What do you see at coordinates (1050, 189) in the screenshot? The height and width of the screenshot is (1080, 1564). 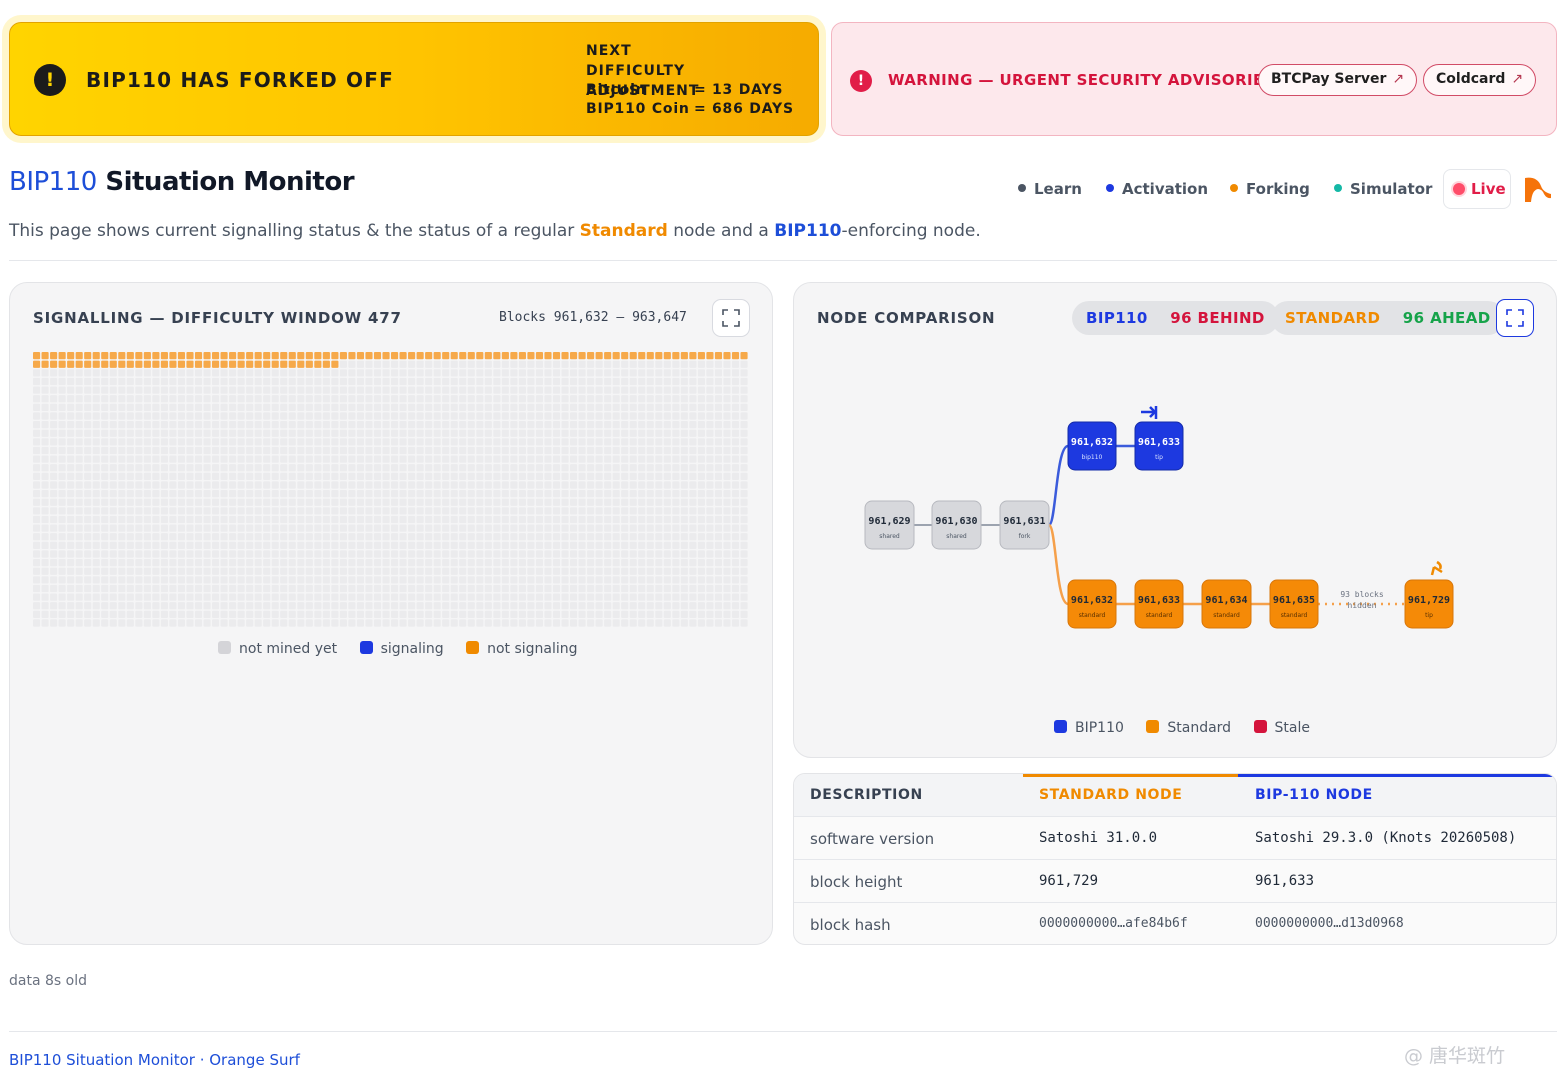 I see `nav-learn: Learn` at bounding box center [1050, 189].